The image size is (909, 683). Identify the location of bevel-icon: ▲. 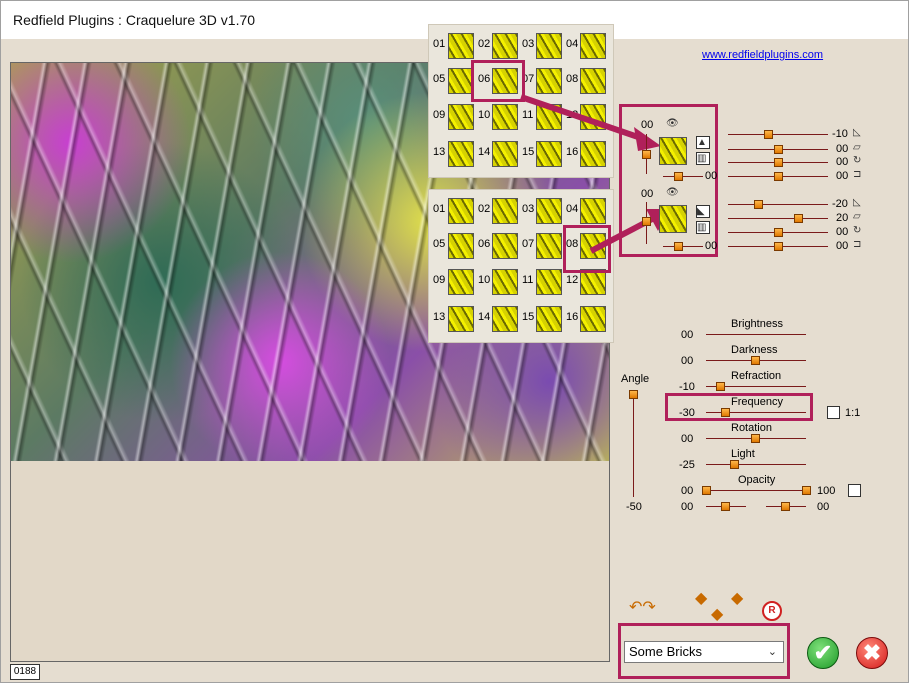
(703, 142).